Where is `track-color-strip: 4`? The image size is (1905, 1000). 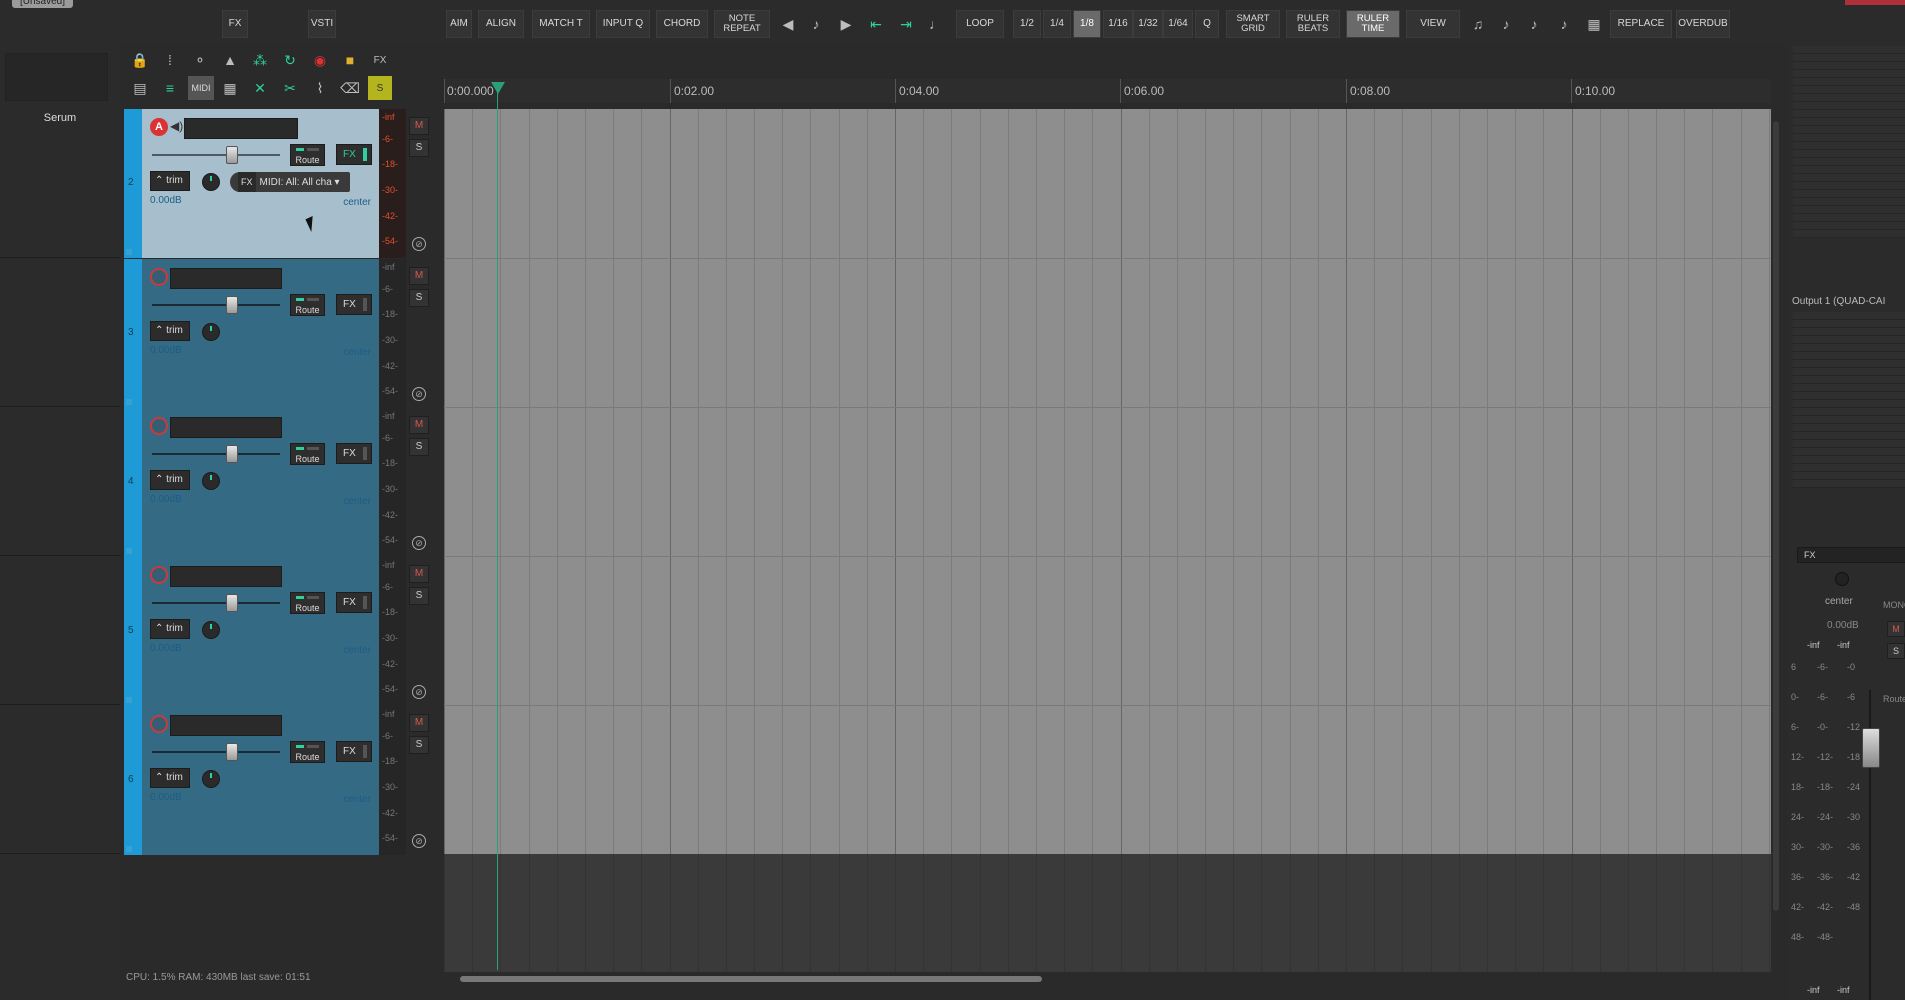
track-color-strip: 4 is located at coordinates (133, 482).